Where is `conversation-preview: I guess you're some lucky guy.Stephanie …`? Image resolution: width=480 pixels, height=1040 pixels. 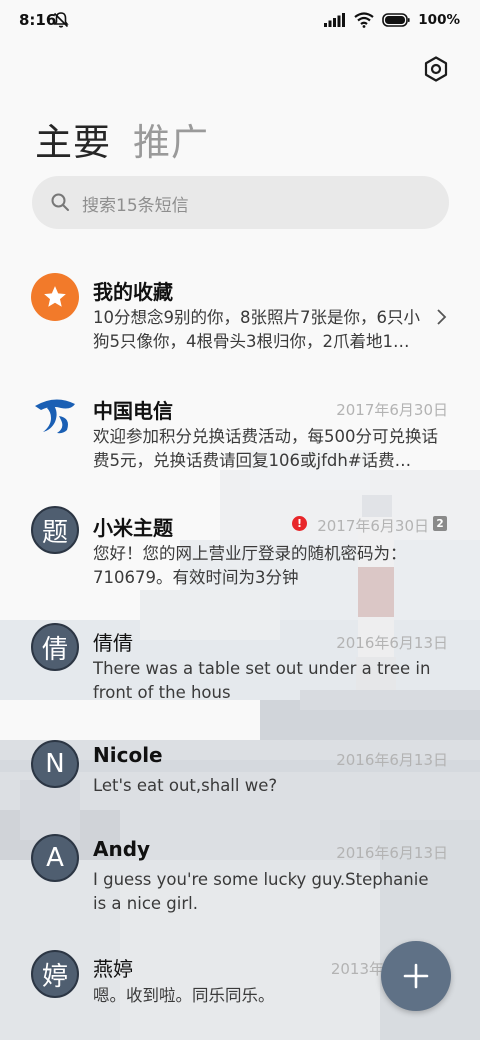
conversation-preview: I guess you're some lucky guy.Stephanie … is located at coordinates (261, 891).